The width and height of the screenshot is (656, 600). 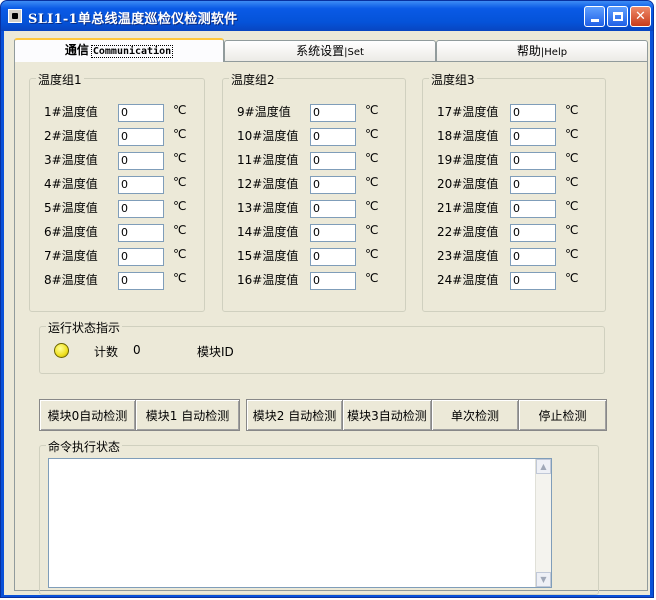 I want to click on count-value: 0, so click(x=137, y=350).